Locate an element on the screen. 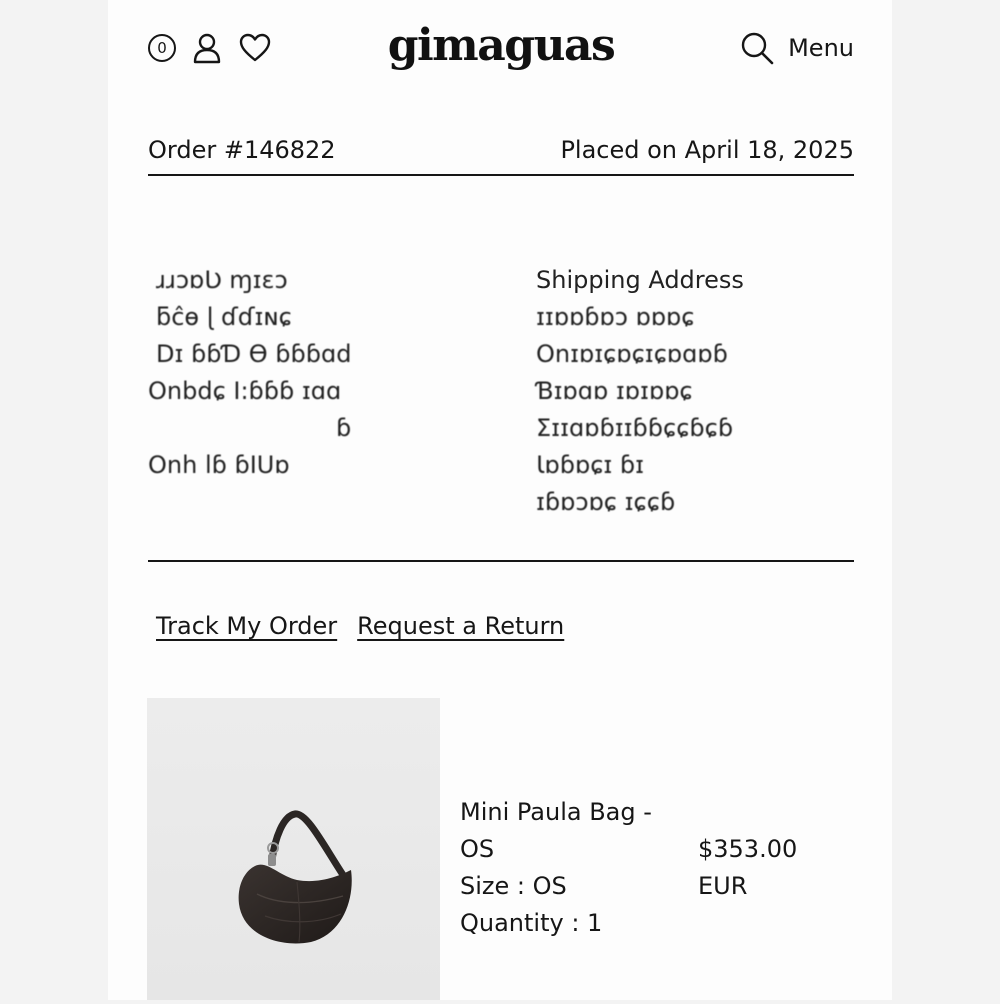  header-right: Menu is located at coordinates (797, 48).